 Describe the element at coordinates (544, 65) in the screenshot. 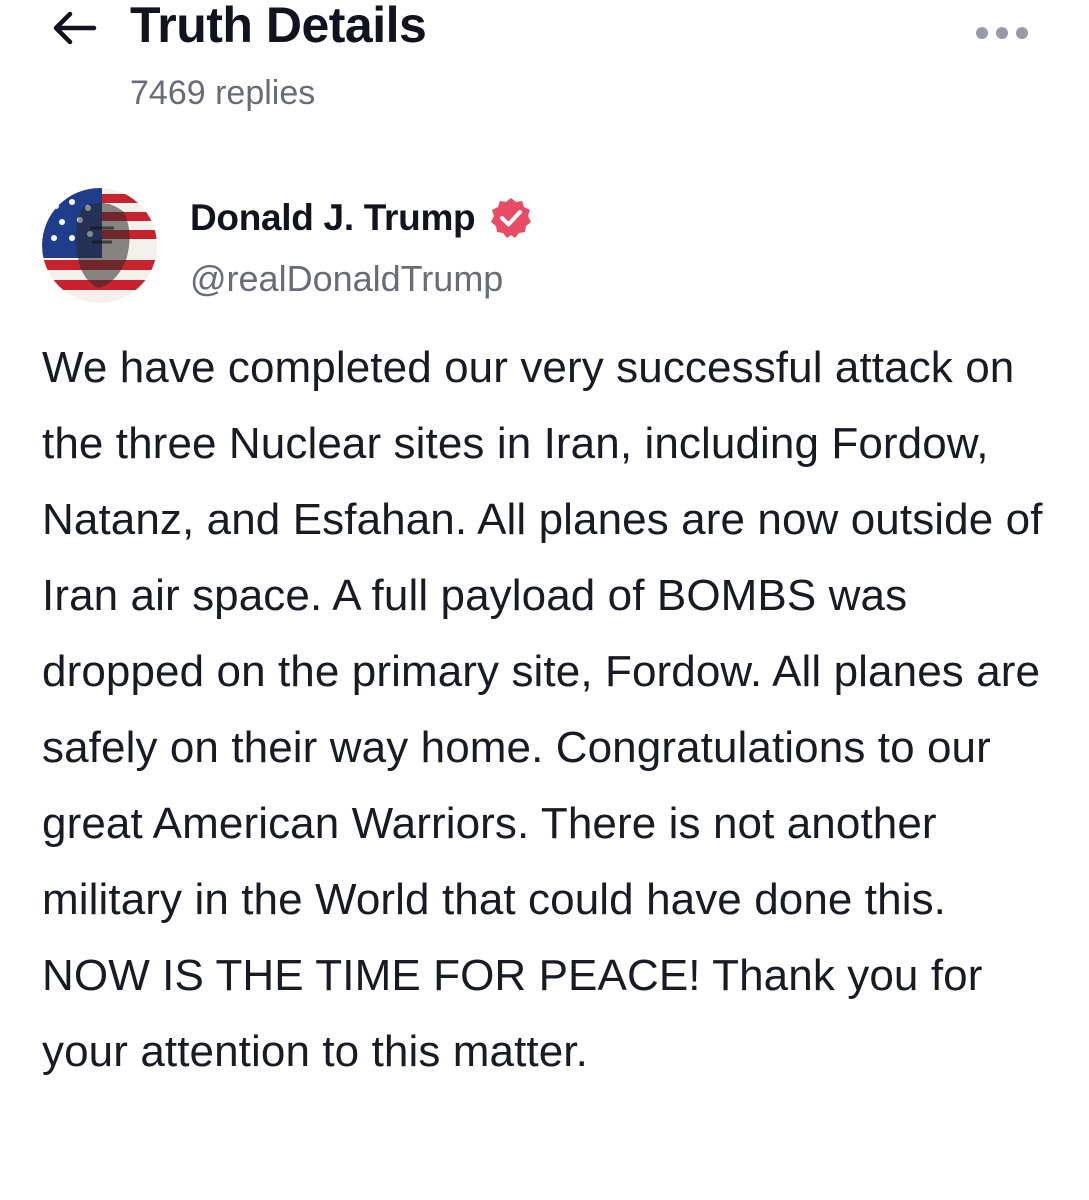

I see `top-bar: Truth Details 7469 replies` at that location.